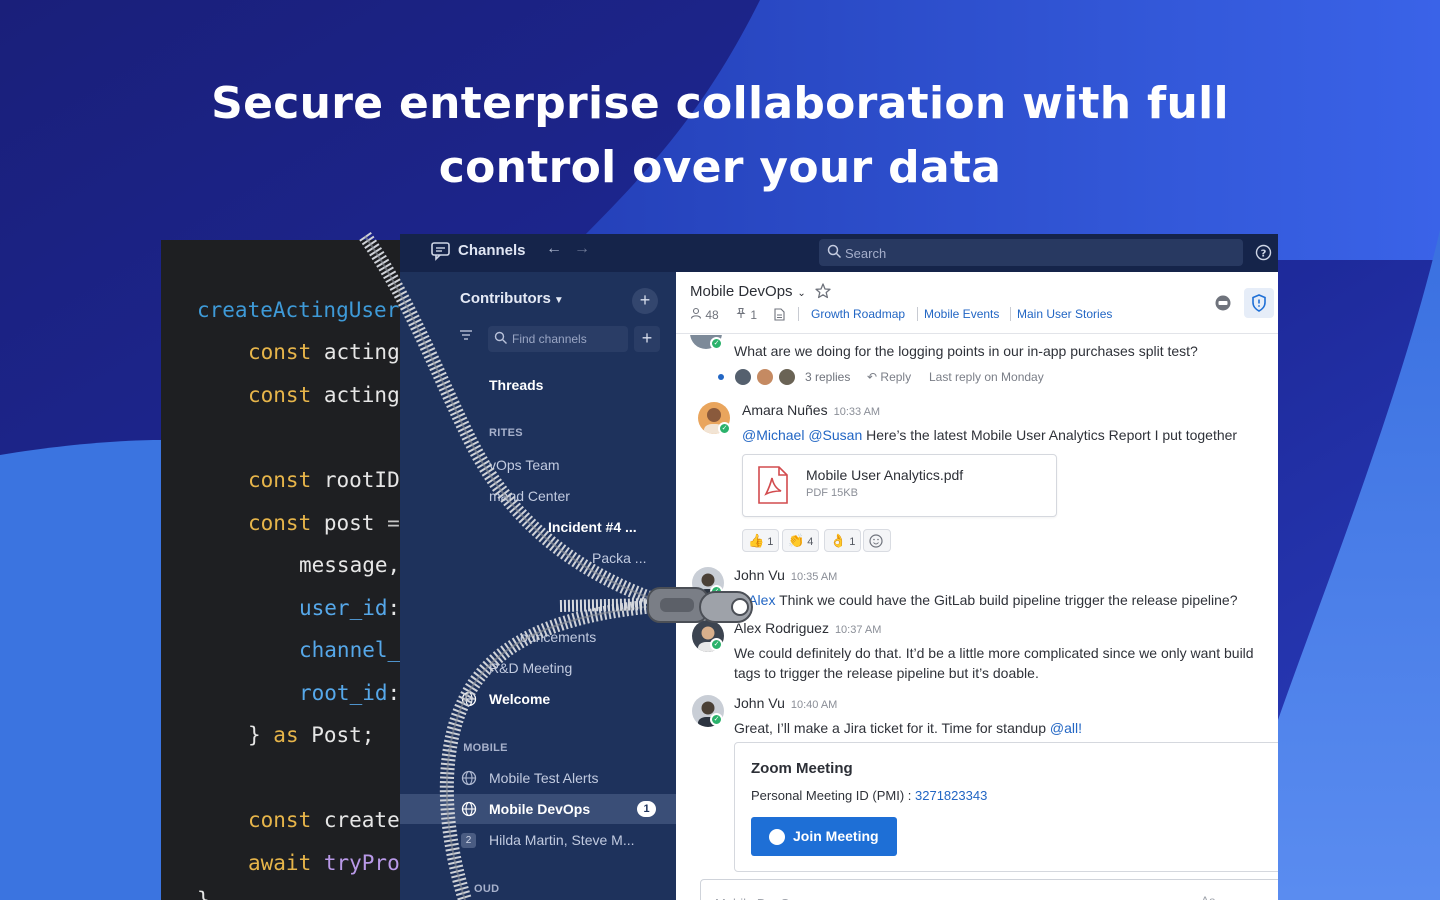  Describe the element at coordinates (487, 889) in the screenshot. I see `section-cloud: OUD` at that location.